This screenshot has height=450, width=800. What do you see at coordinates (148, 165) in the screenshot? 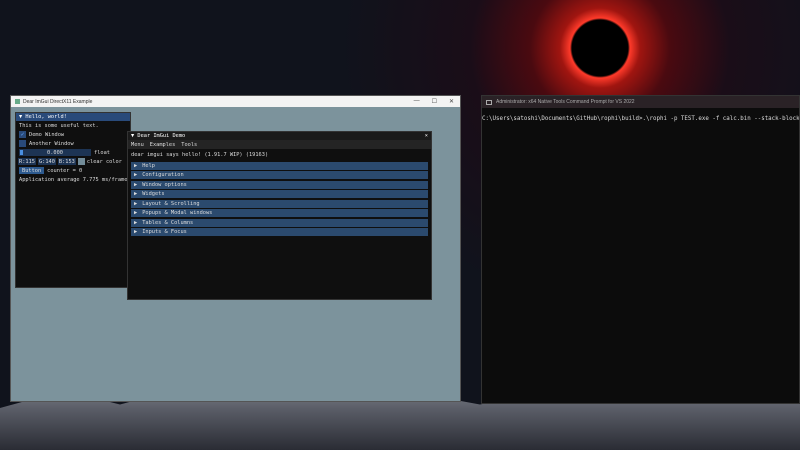
I see `header-label: Help` at bounding box center [148, 165].